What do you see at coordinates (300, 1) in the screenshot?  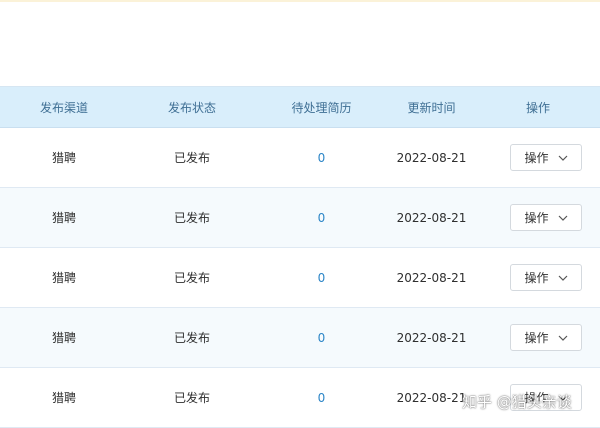 I see `top-highlight-strip` at bounding box center [300, 1].